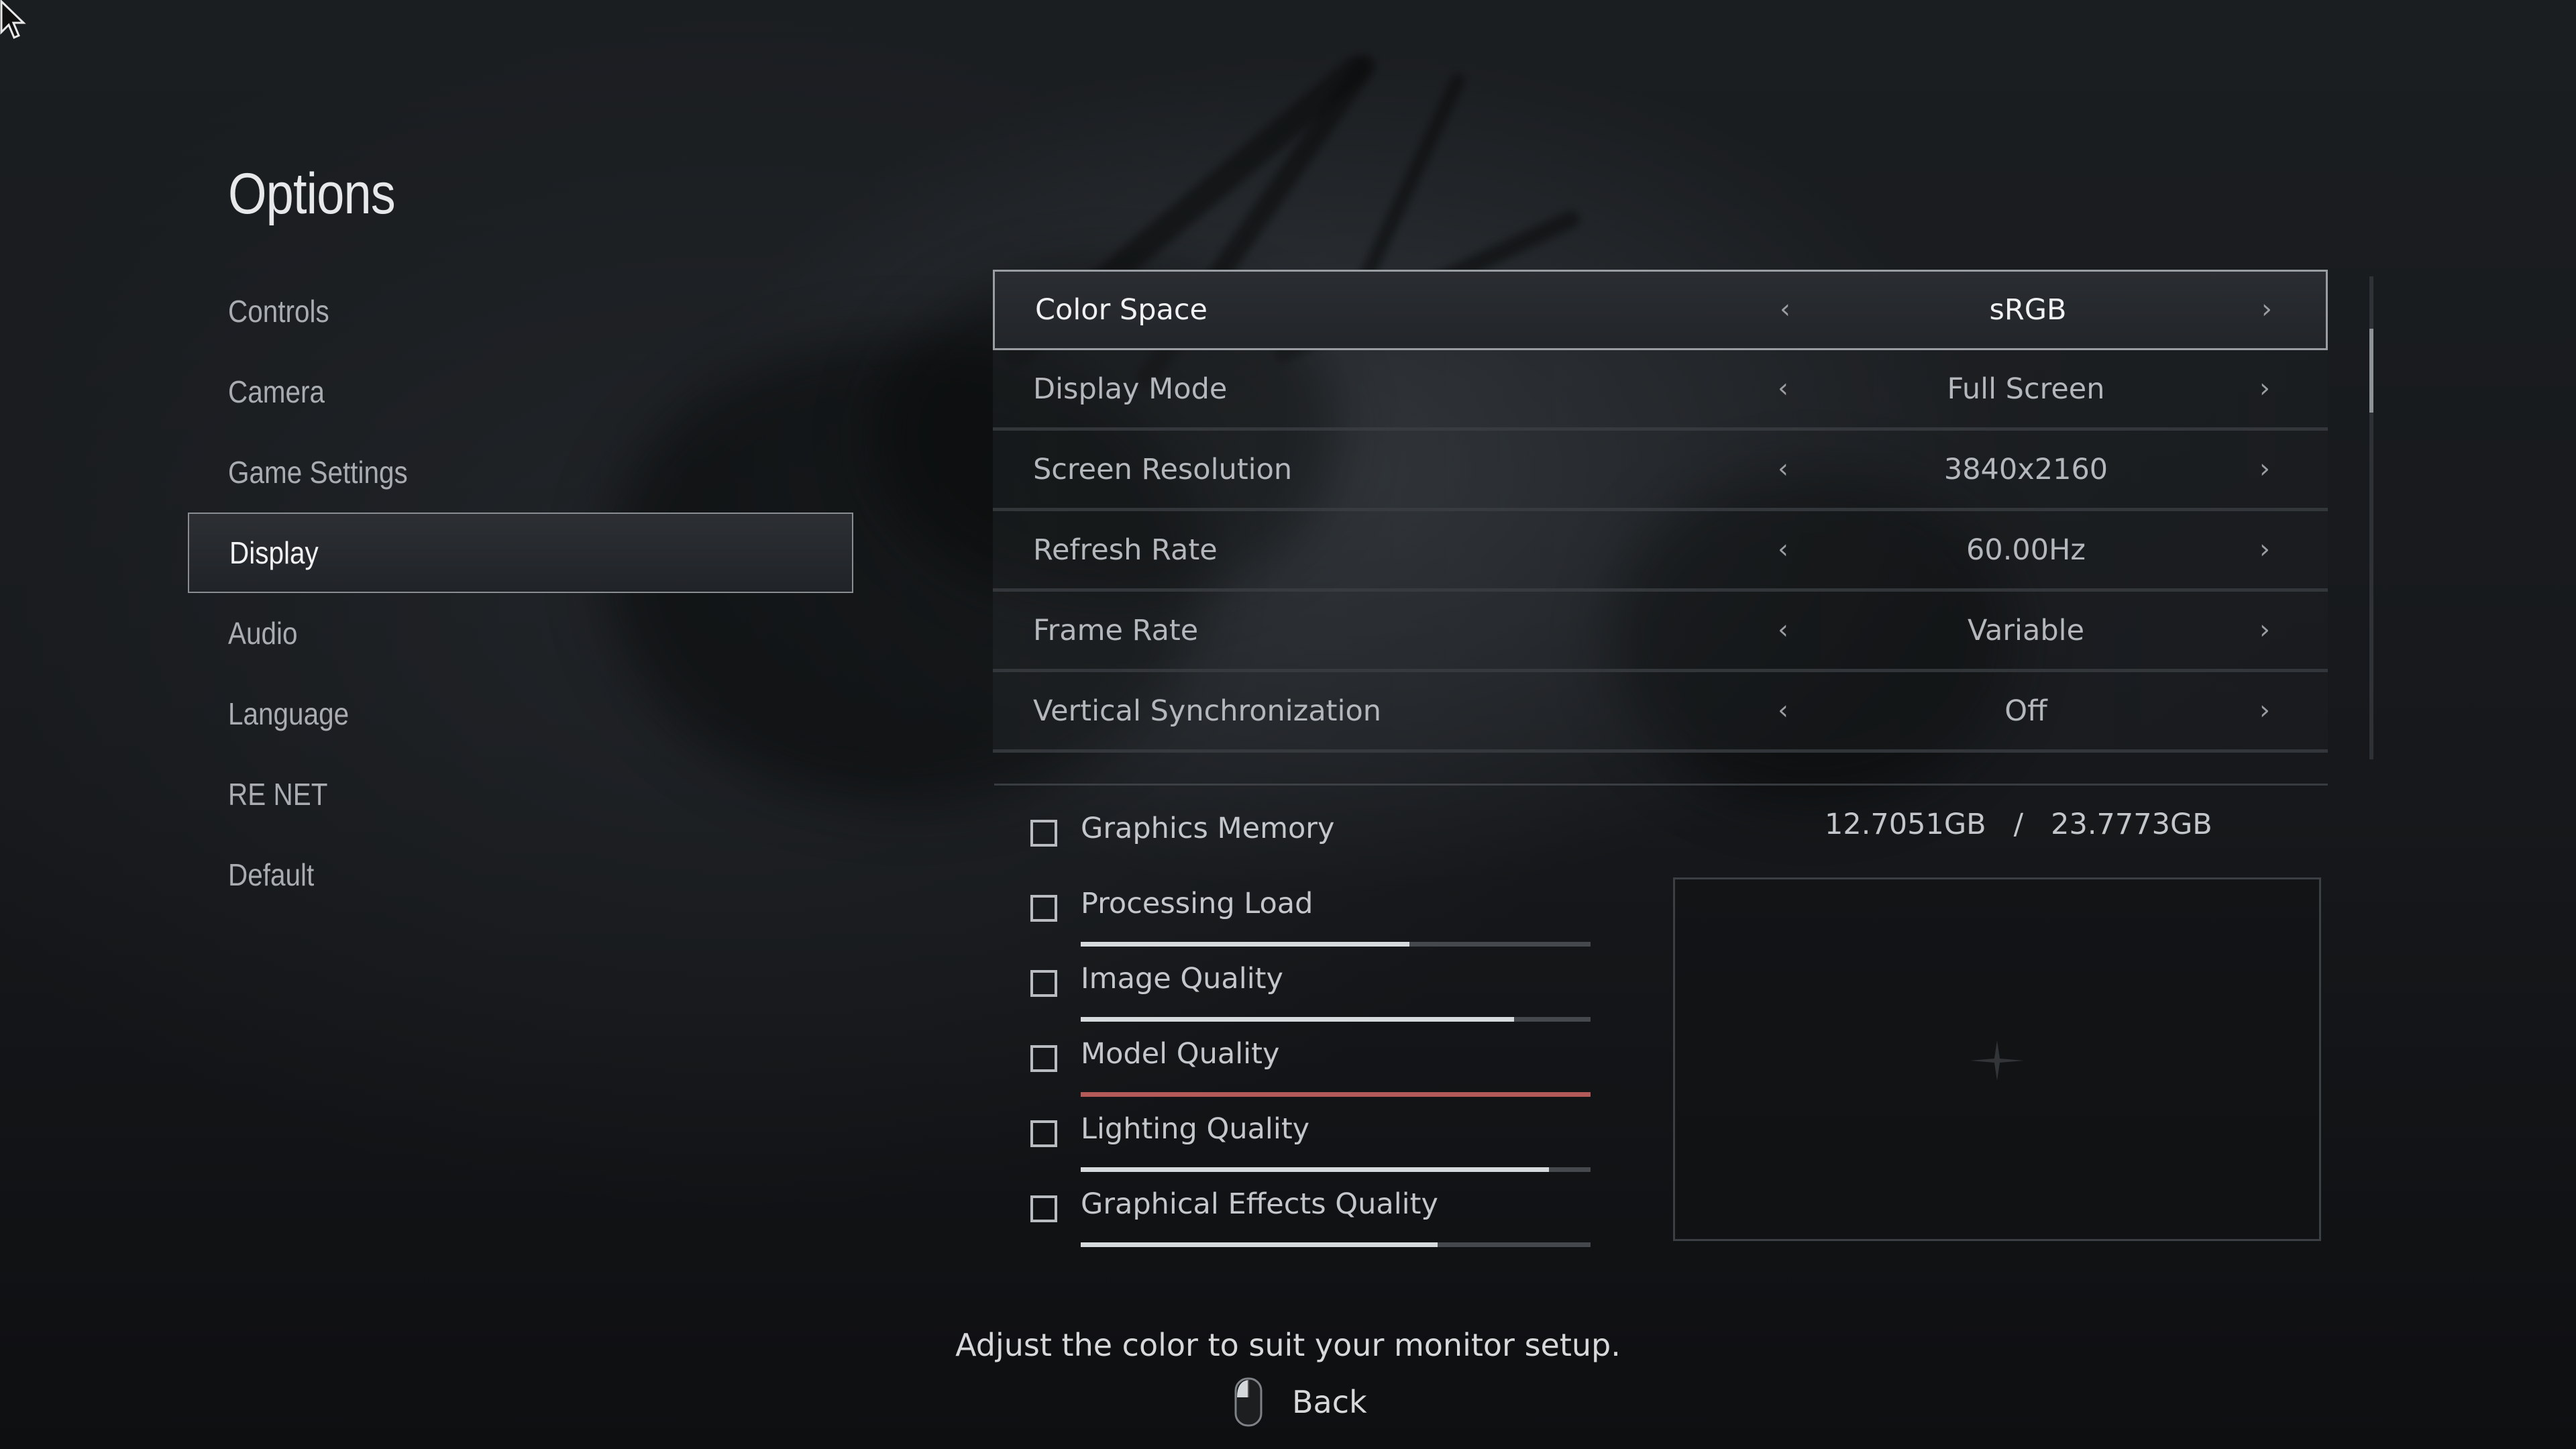  Describe the element at coordinates (274, 552) in the screenshot. I see `menu-item-label: Display` at that location.